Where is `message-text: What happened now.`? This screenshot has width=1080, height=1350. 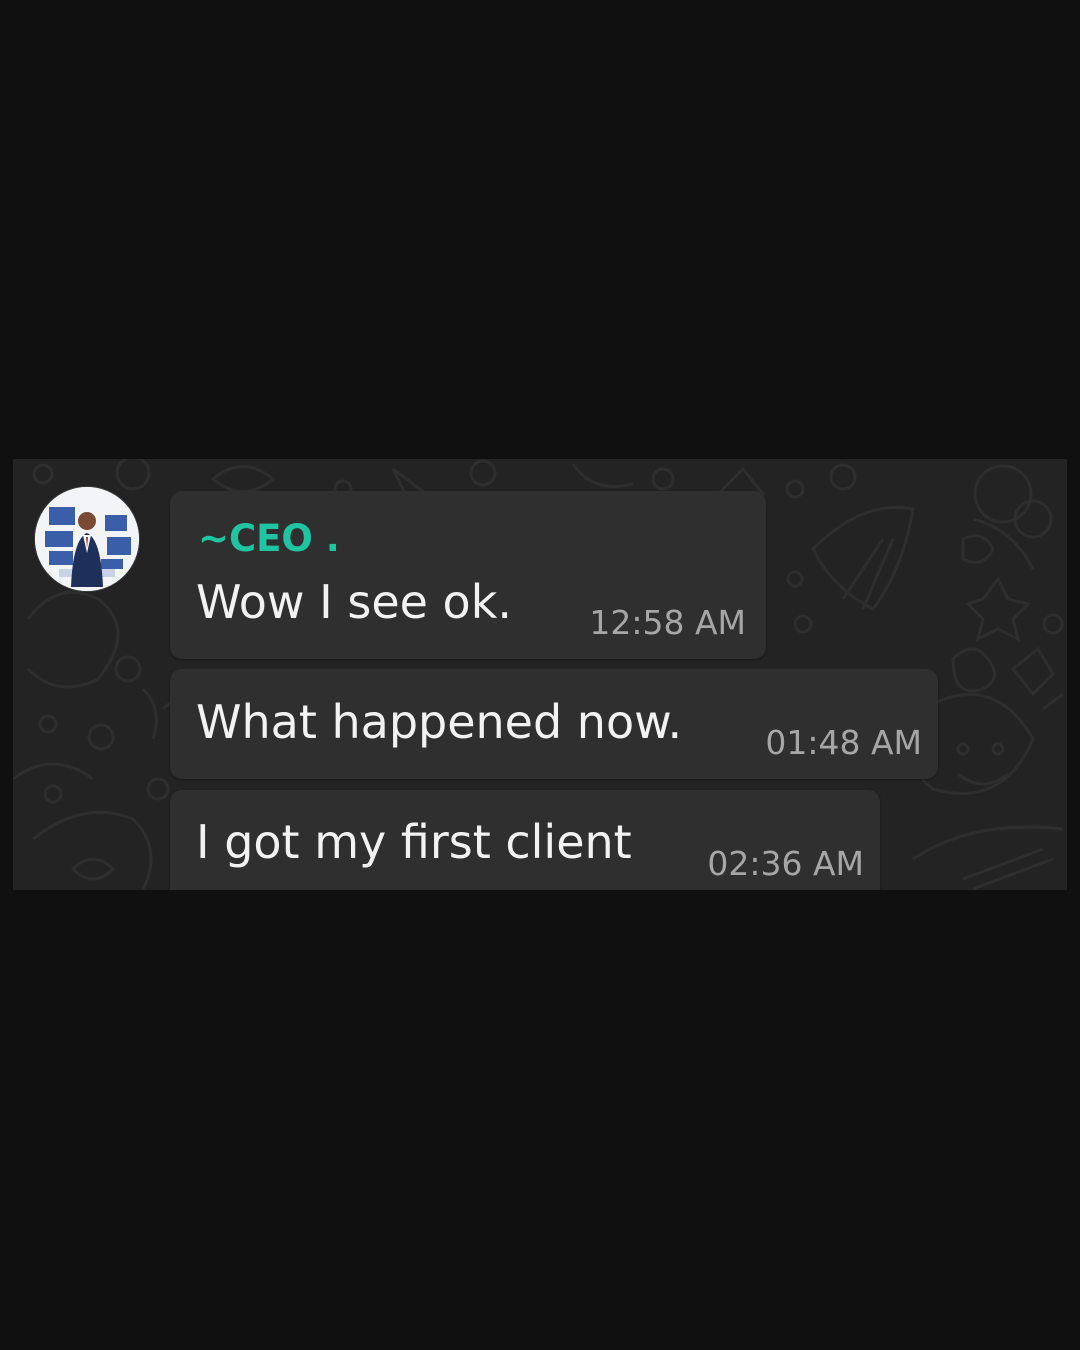
message-text: What happened now. is located at coordinates (439, 722).